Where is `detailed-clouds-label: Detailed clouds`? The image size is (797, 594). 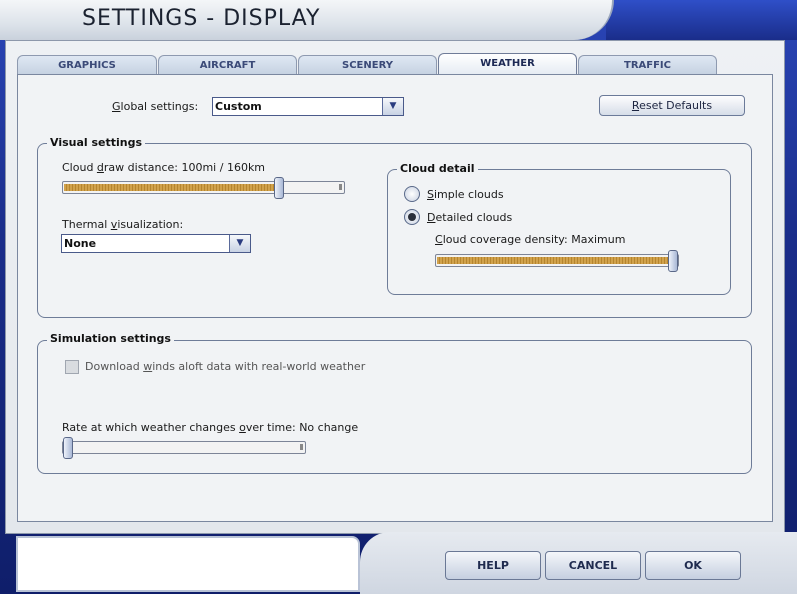
detailed-clouds-label: Detailed clouds is located at coordinates (469, 217).